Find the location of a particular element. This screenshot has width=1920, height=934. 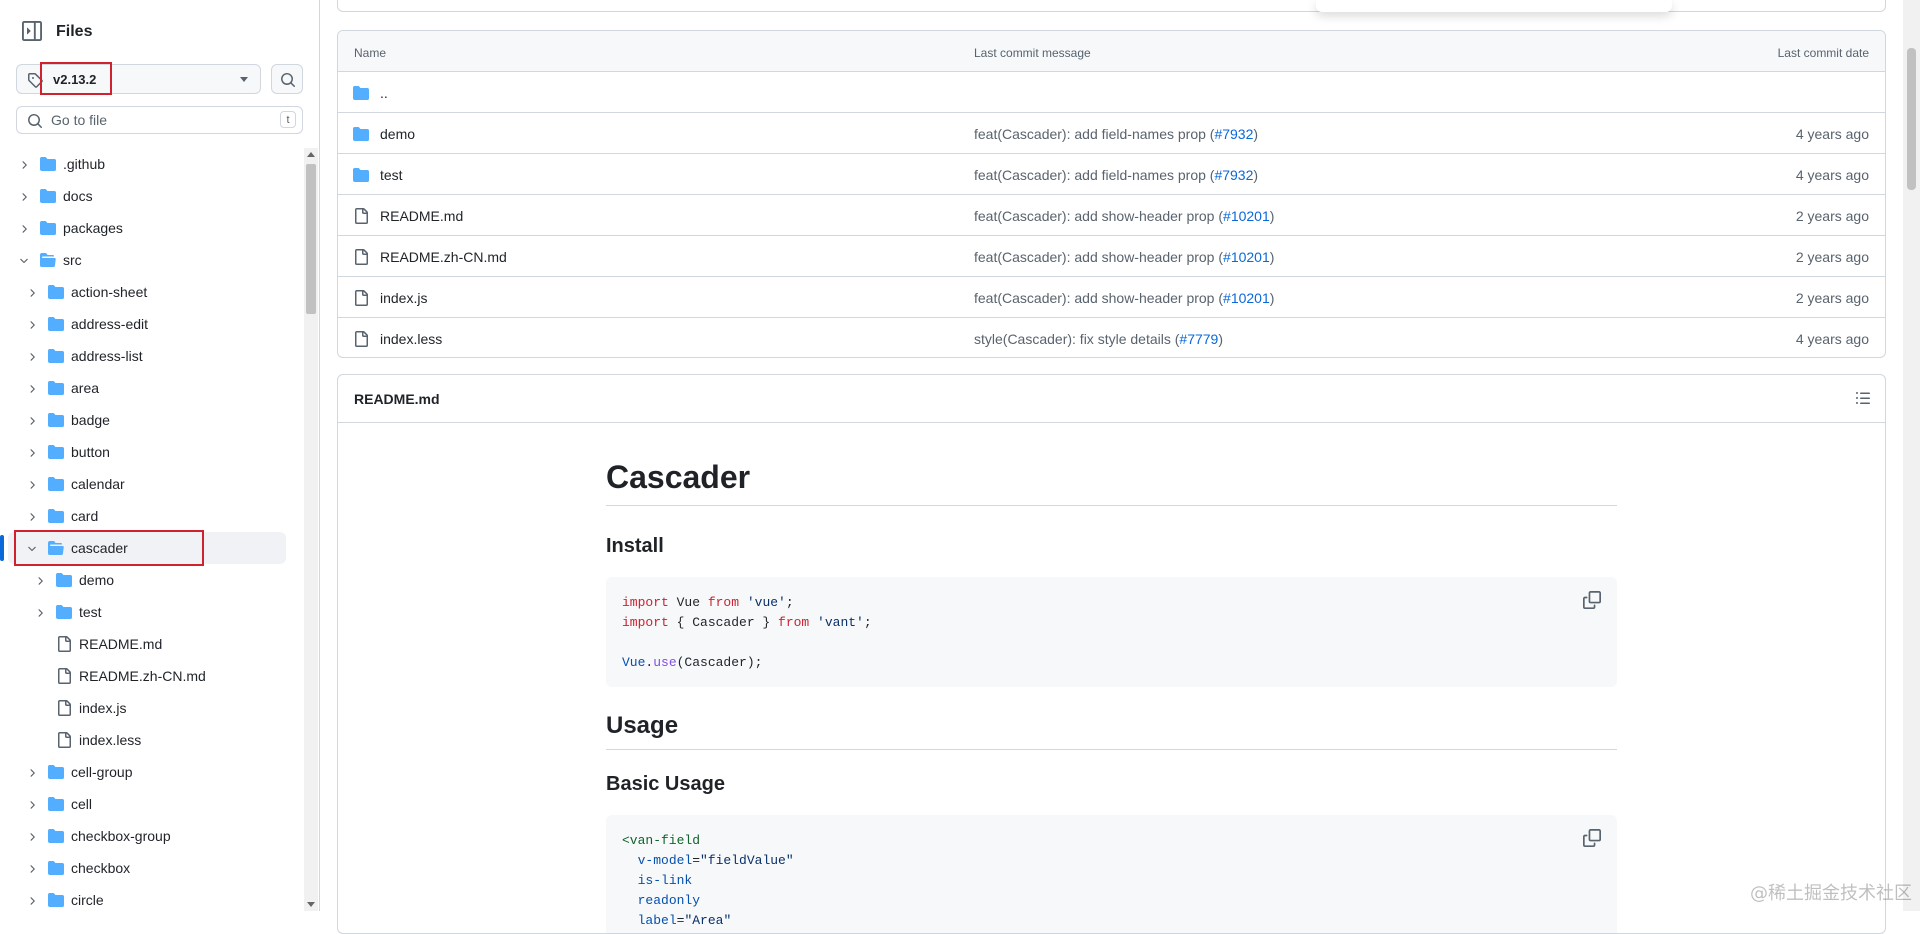

tree-item-calendar: calendar is located at coordinates (147, 484).